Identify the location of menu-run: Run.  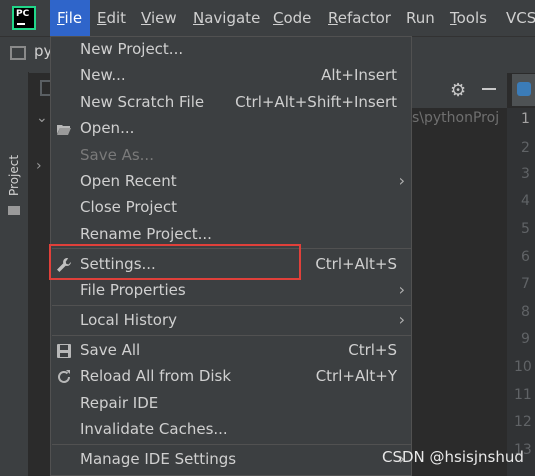
(420, 18).